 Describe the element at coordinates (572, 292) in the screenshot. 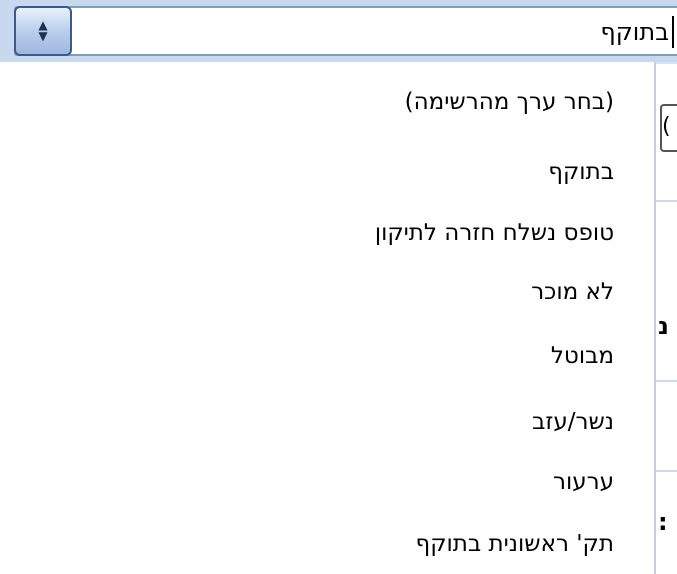

I see `dropdown-option: לא מוכר` at that location.